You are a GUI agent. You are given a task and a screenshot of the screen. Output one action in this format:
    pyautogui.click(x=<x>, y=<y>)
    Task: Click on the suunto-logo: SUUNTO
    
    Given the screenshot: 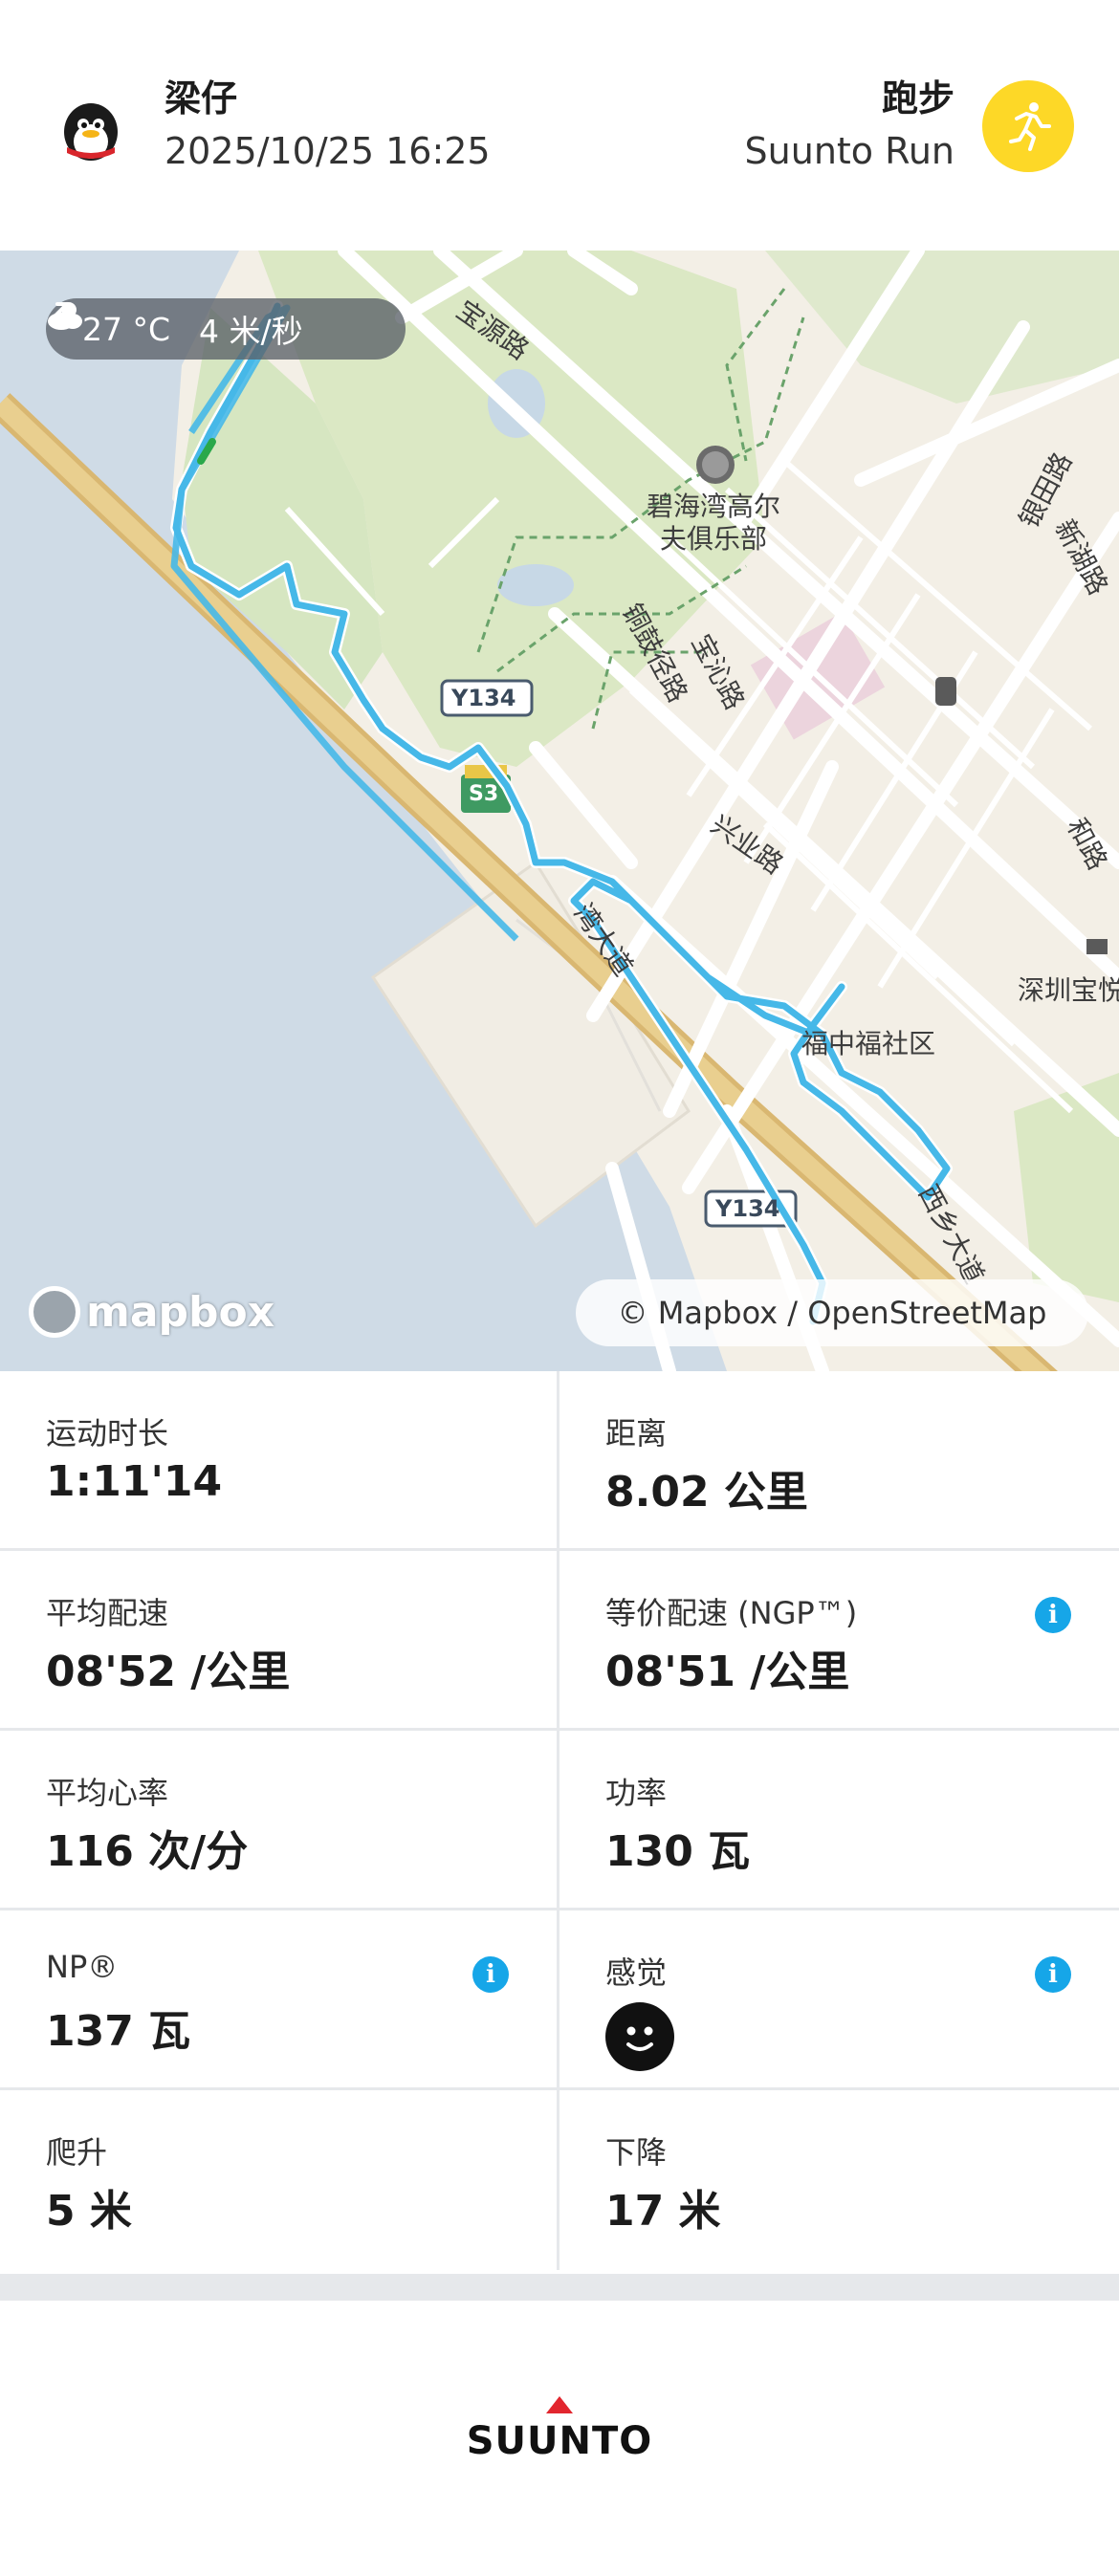 What is the action you would take?
    pyautogui.click(x=559, y=2429)
    